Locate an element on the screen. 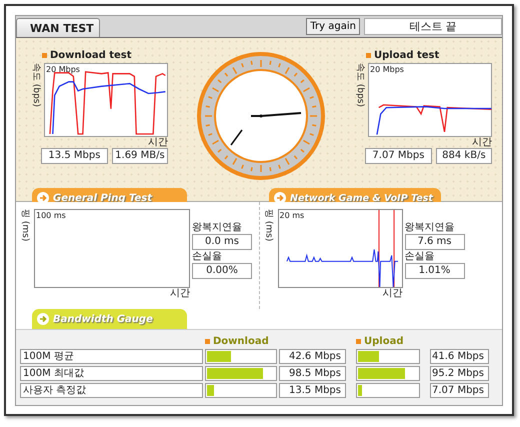 The height and width of the screenshot is (427, 520). speed-value: 1.69 MB/s is located at coordinates (140, 156).